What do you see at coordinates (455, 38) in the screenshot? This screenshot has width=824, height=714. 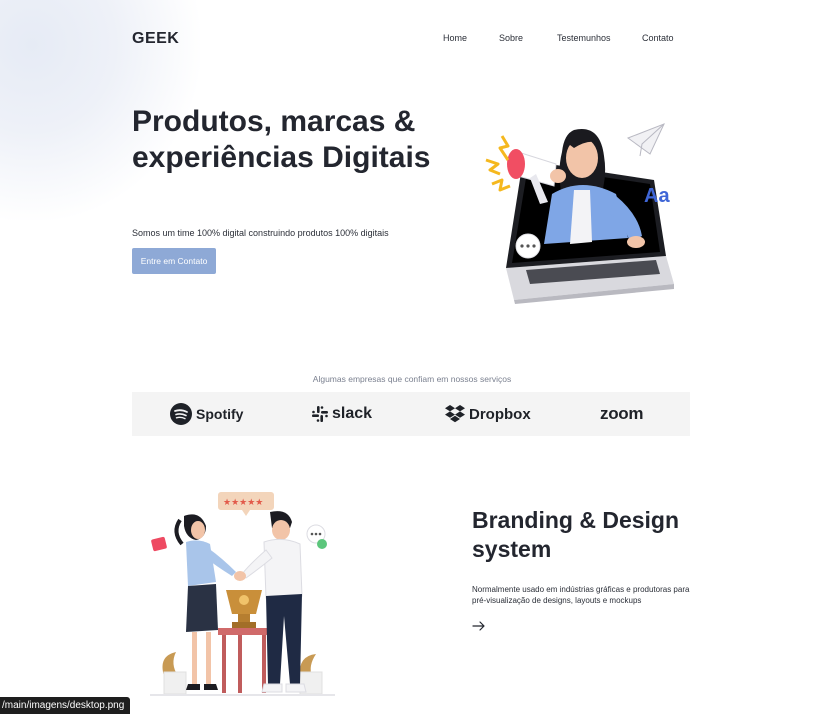 I see `nav-home: Home` at bounding box center [455, 38].